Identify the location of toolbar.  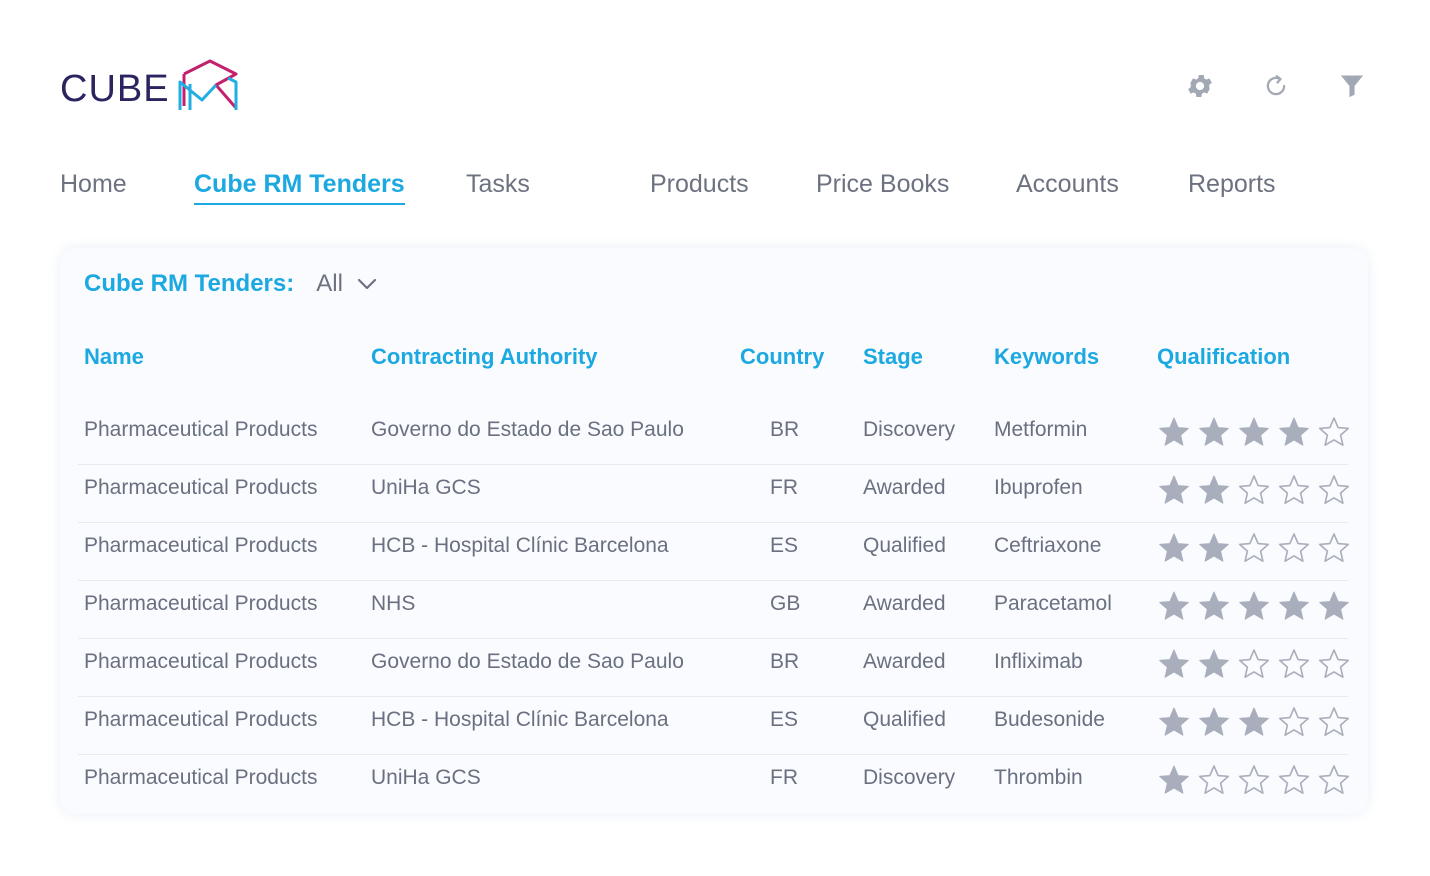
(1276, 86).